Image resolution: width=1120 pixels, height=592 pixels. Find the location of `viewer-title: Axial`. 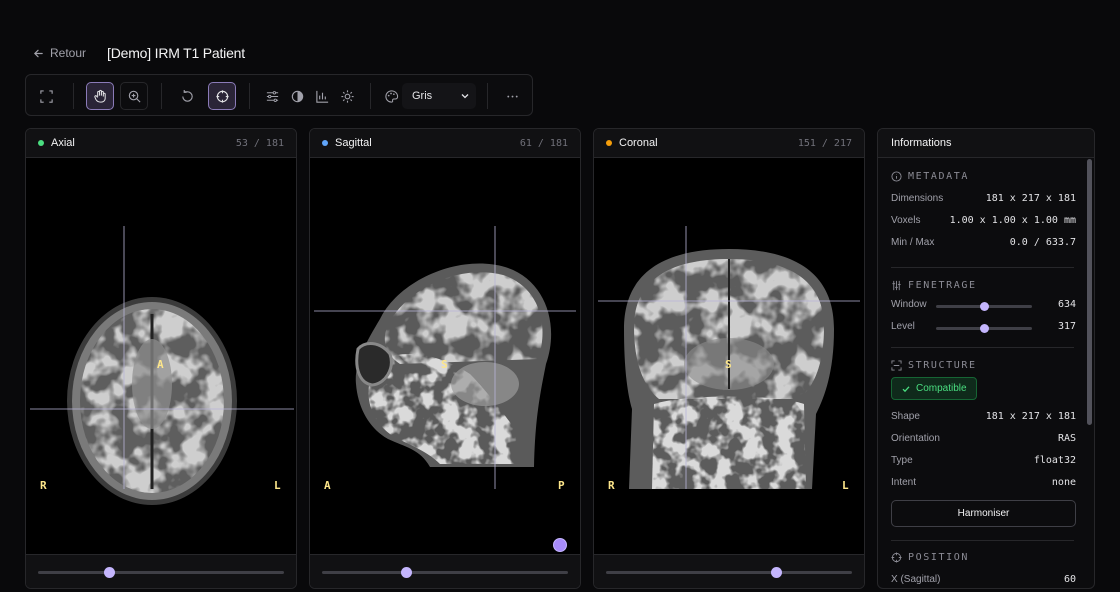

viewer-title: Axial is located at coordinates (63, 143).